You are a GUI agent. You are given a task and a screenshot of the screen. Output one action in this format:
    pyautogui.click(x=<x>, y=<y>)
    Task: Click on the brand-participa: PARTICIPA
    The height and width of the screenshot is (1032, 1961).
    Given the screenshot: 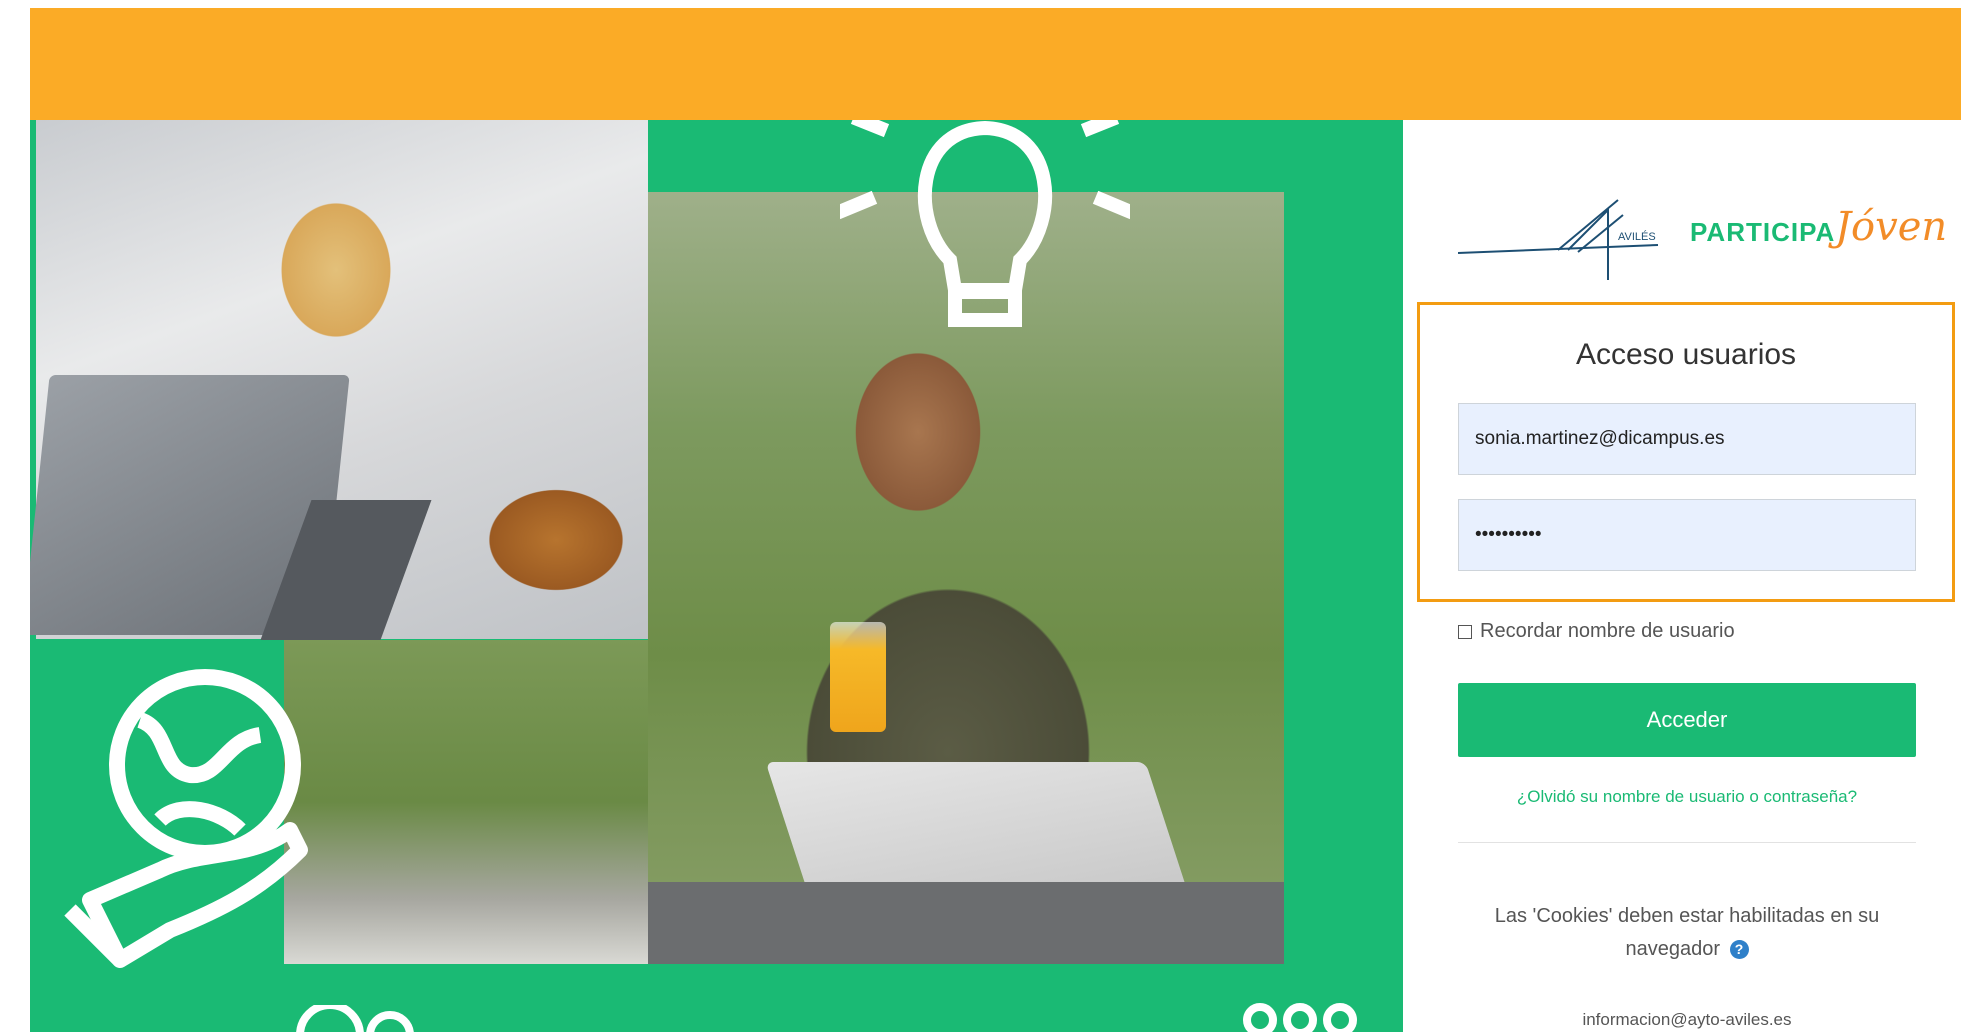 What is the action you would take?
    pyautogui.click(x=1763, y=232)
    